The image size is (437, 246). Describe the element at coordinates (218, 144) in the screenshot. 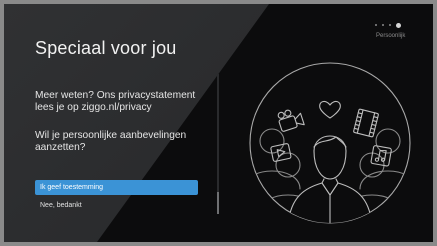

I see `scrollbar` at that location.